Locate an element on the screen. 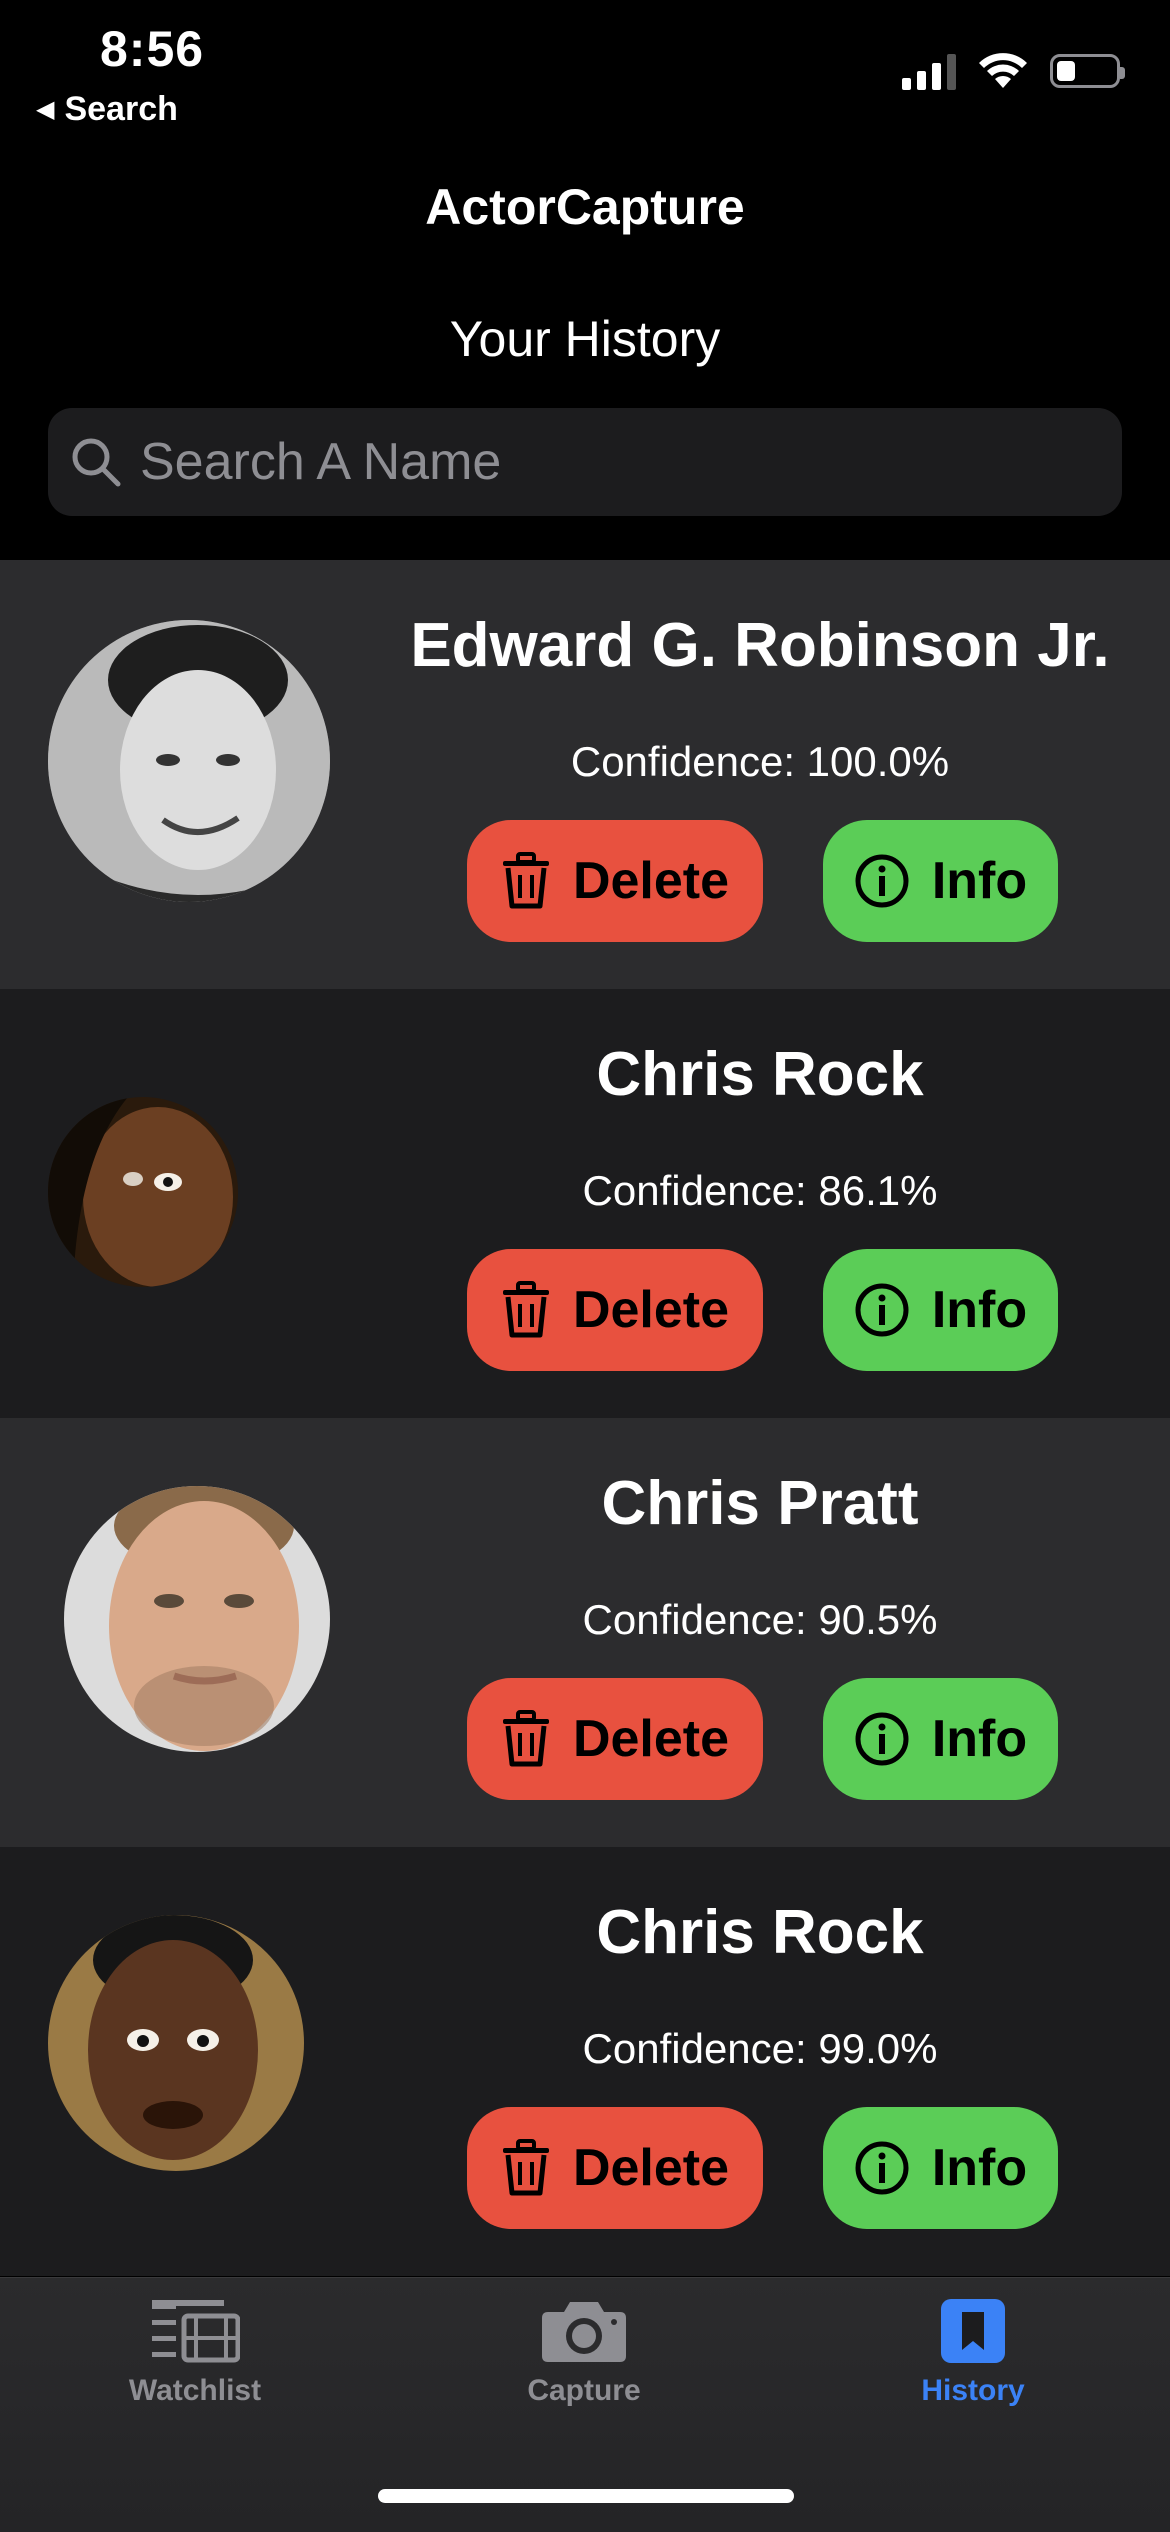 This screenshot has width=1170, height=2532. home-indicator is located at coordinates (586, 2496).